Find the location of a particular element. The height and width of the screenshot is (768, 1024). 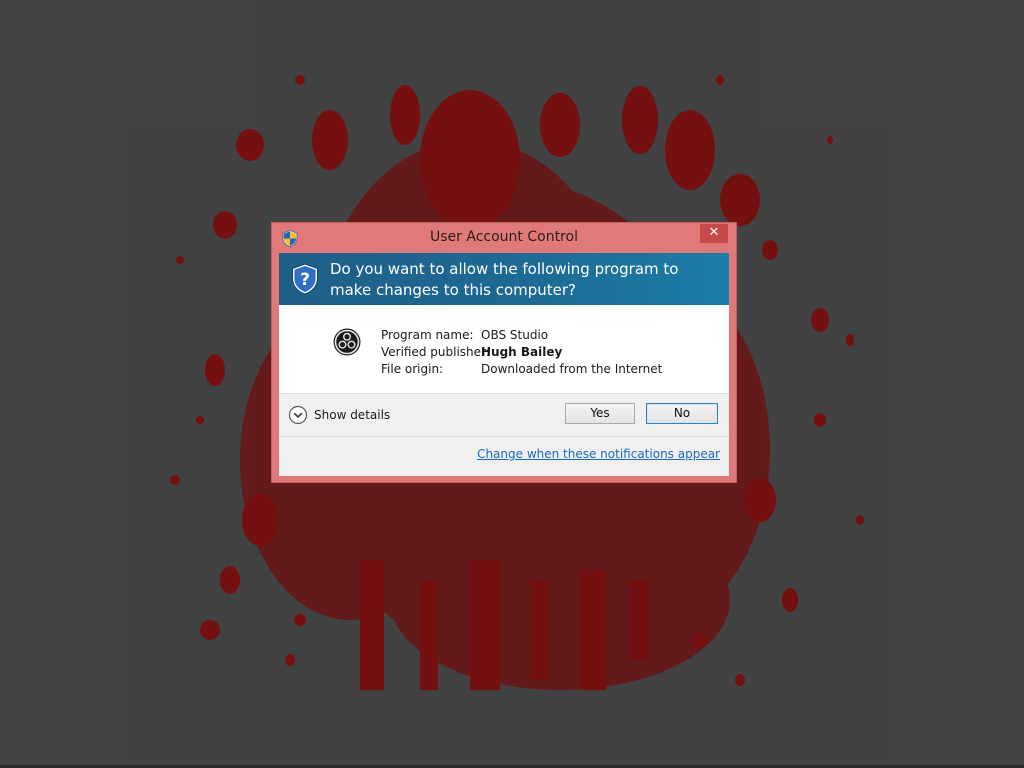

publisher-row: Verified publisher:Hugh Bailey is located at coordinates (521, 352).